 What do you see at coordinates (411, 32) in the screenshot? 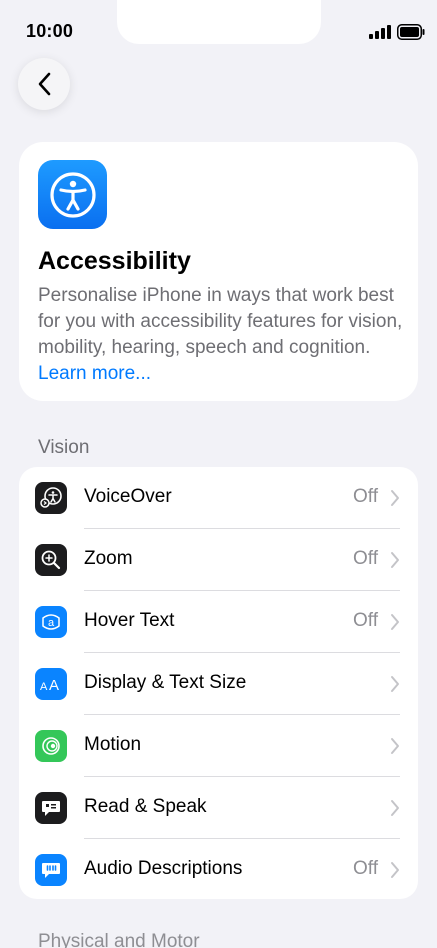
I see `battery-icon` at bounding box center [411, 32].